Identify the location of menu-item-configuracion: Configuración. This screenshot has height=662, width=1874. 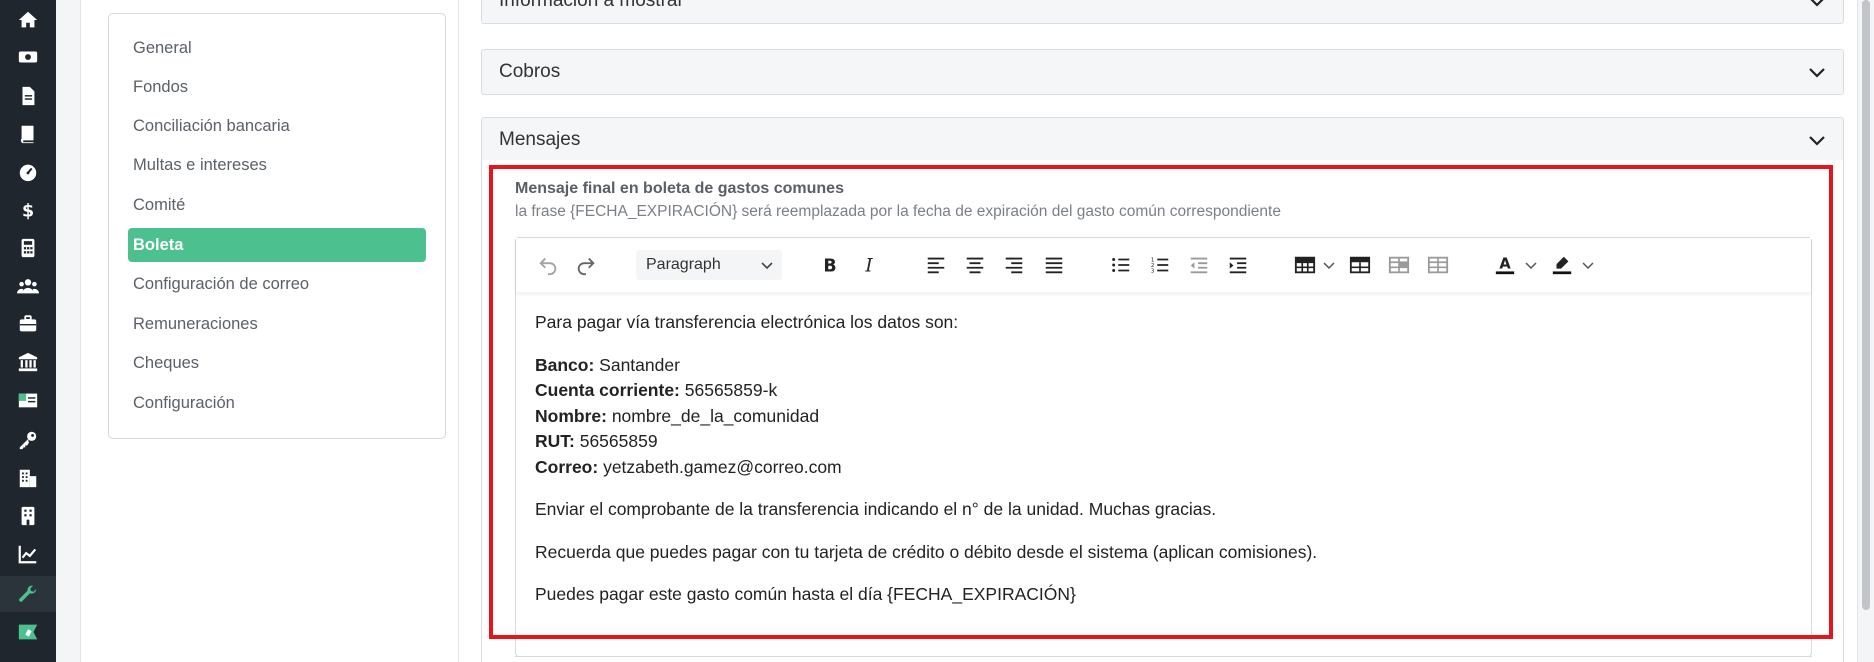
(277, 403).